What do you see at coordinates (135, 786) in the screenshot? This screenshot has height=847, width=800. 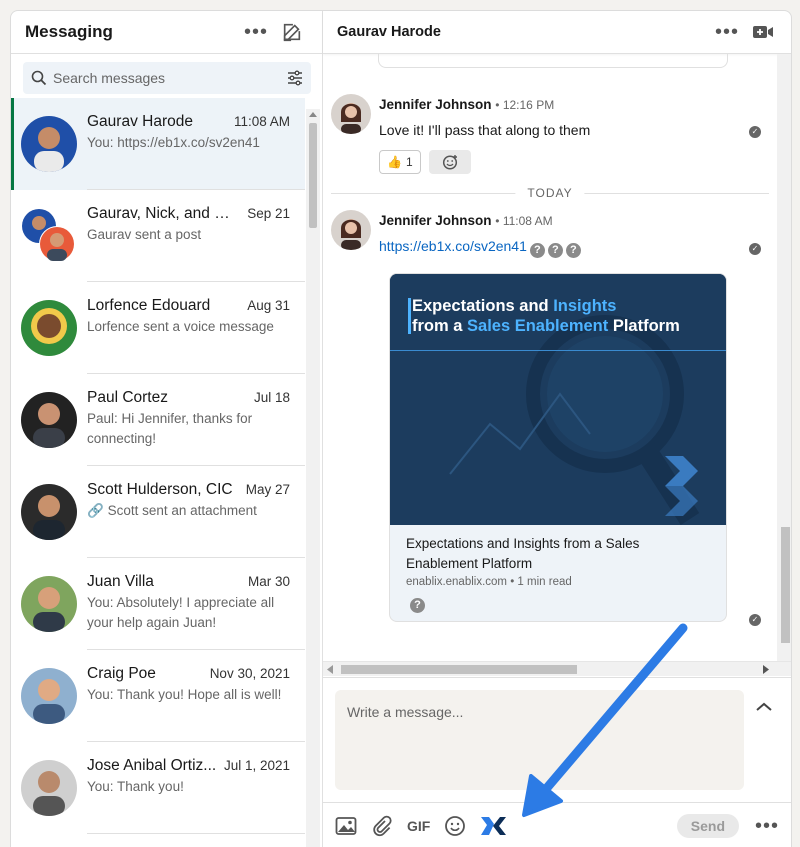 I see `conversation-snippet: You: Thank you!` at bounding box center [135, 786].